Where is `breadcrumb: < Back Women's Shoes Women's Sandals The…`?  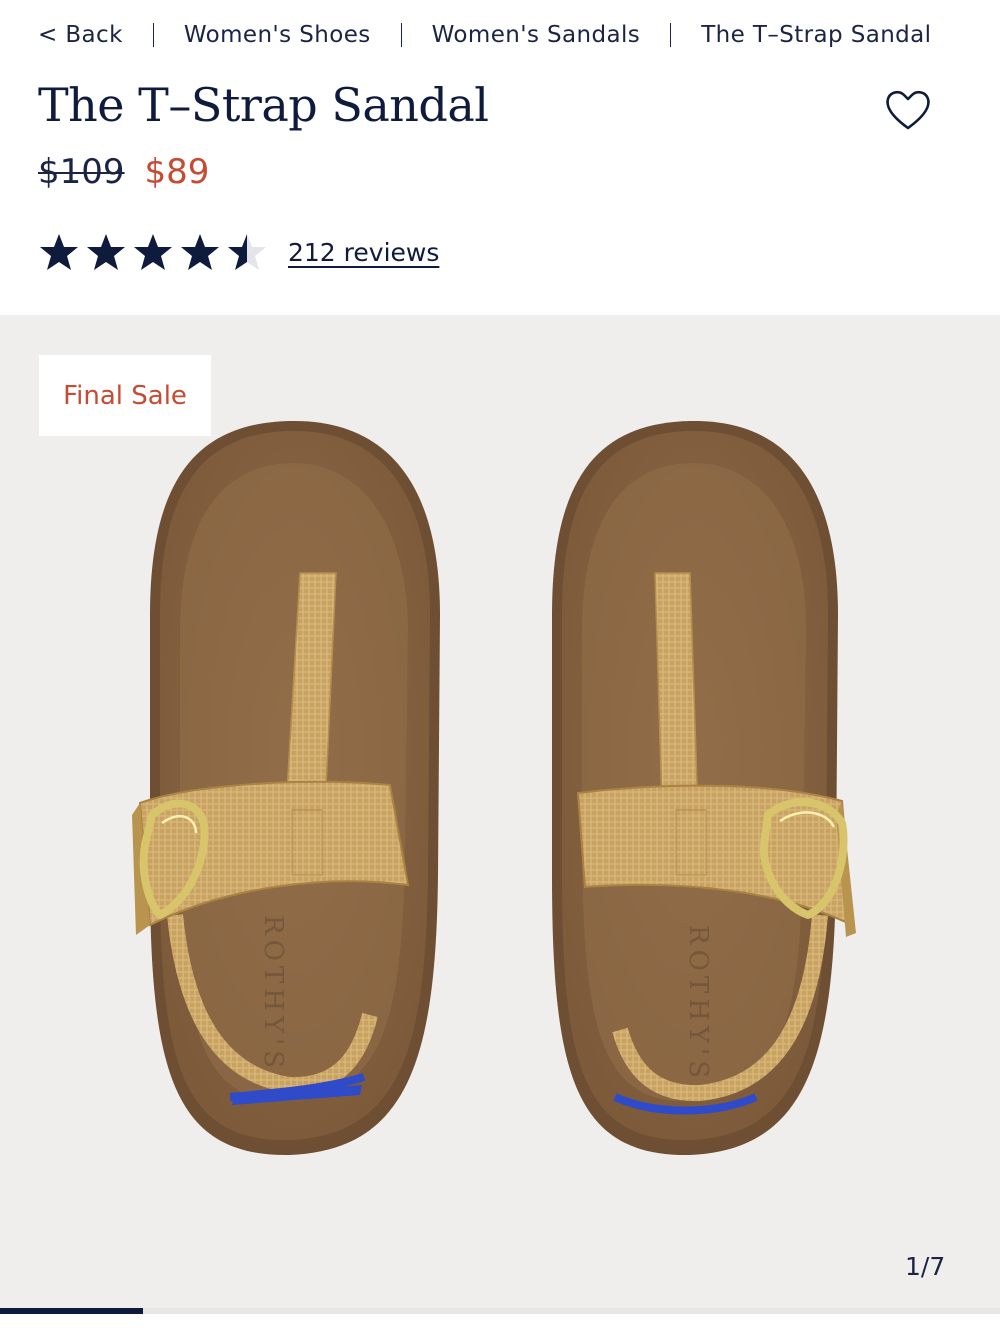 breadcrumb: < Back Women's Shoes Women's Sandals The… is located at coordinates (484, 35).